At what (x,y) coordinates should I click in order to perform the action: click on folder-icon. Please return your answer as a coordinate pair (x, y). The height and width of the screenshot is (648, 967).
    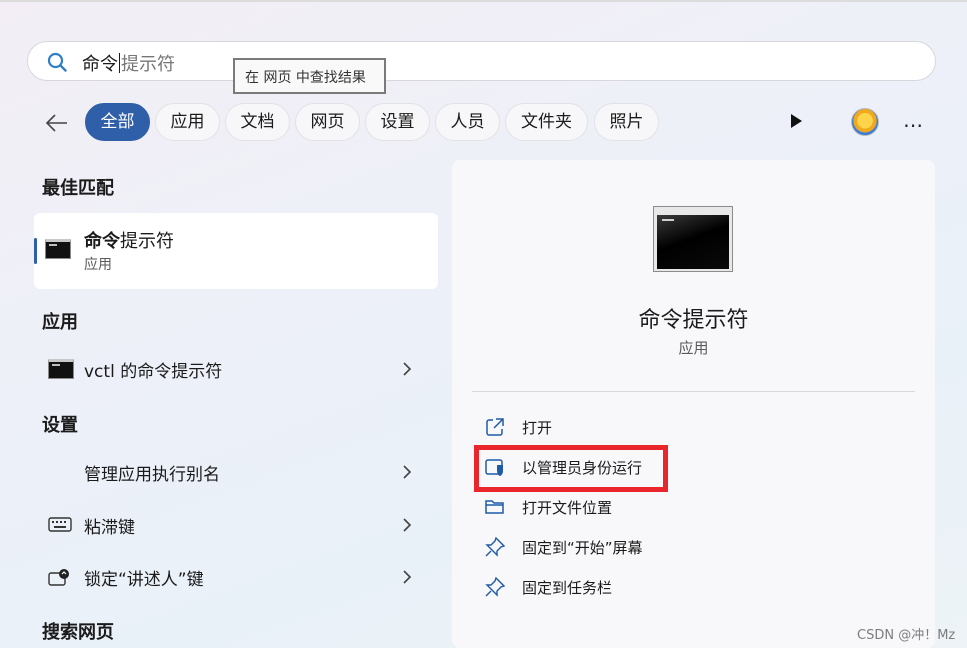
    Looking at the image, I should click on (494, 507).